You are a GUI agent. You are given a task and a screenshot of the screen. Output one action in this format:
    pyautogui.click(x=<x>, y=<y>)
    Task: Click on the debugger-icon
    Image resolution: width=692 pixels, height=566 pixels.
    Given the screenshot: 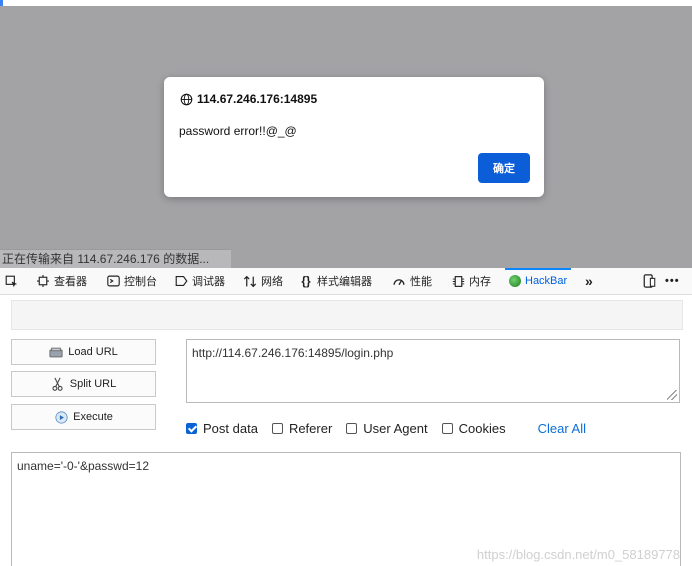 What is the action you would take?
    pyautogui.click(x=181, y=281)
    